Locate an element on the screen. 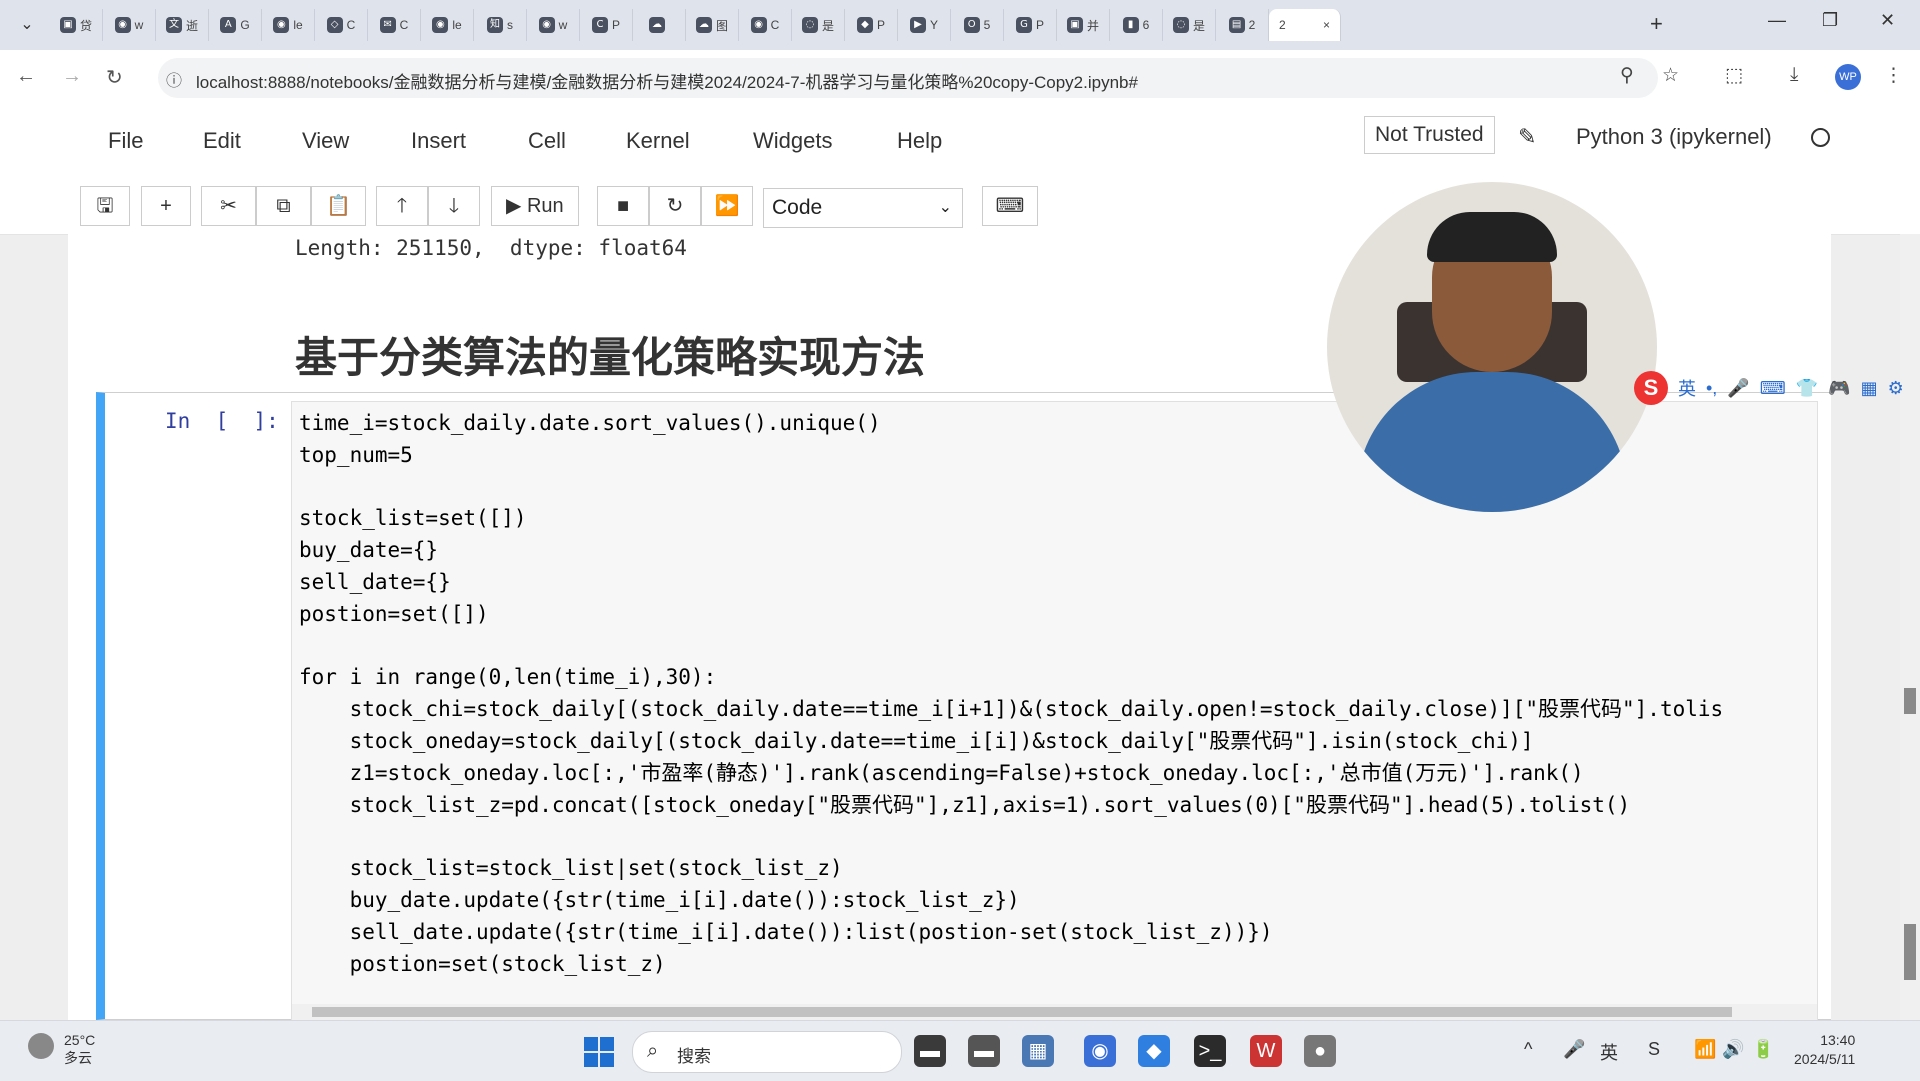 This screenshot has width=1920, height=1081. browser-tab: ◉ C is located at coordinates (765, 25).